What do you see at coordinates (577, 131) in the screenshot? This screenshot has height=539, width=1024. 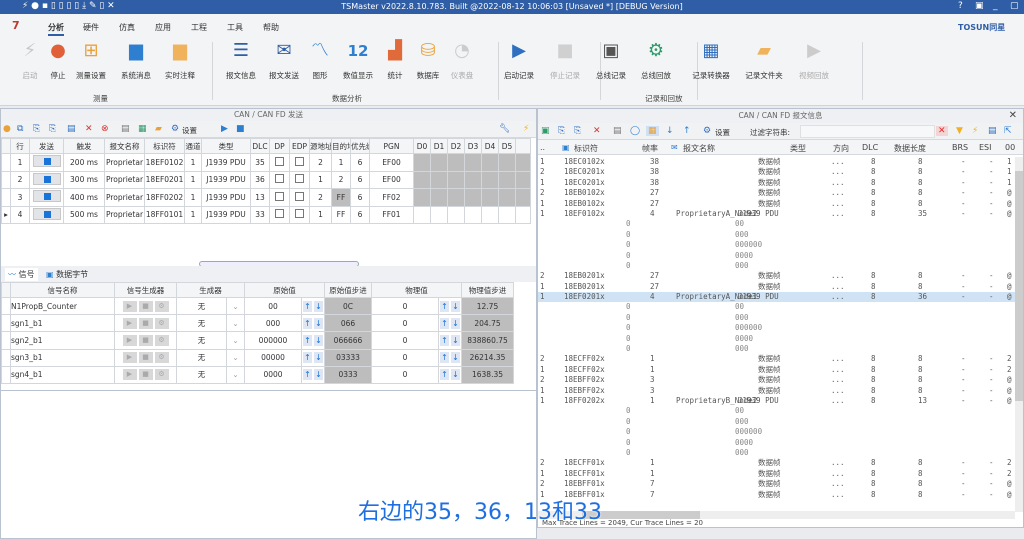 I see `clone-icon: ⎘` at bounding box center [577, 131].